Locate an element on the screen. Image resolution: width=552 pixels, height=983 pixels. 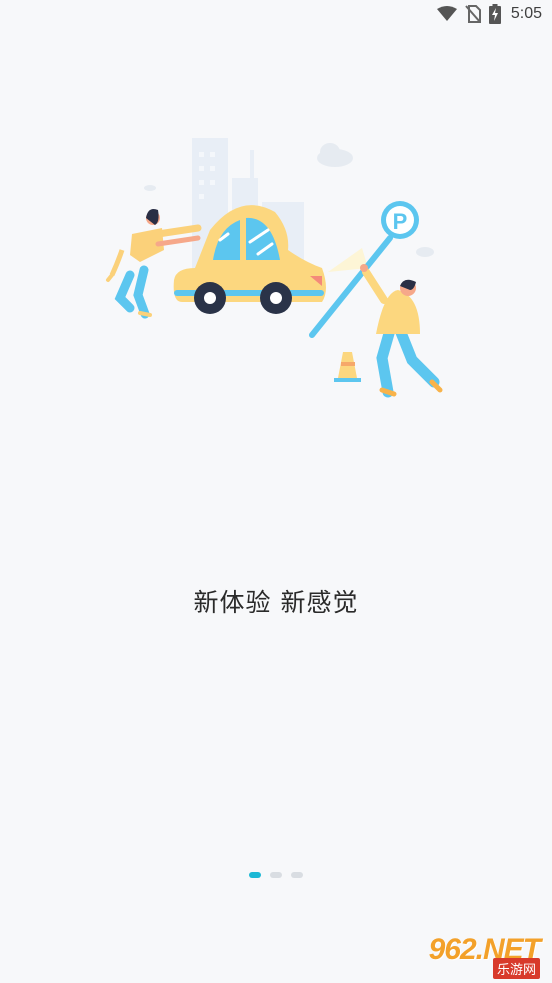
battery-charging-icon is located at coordinates (494, 14).